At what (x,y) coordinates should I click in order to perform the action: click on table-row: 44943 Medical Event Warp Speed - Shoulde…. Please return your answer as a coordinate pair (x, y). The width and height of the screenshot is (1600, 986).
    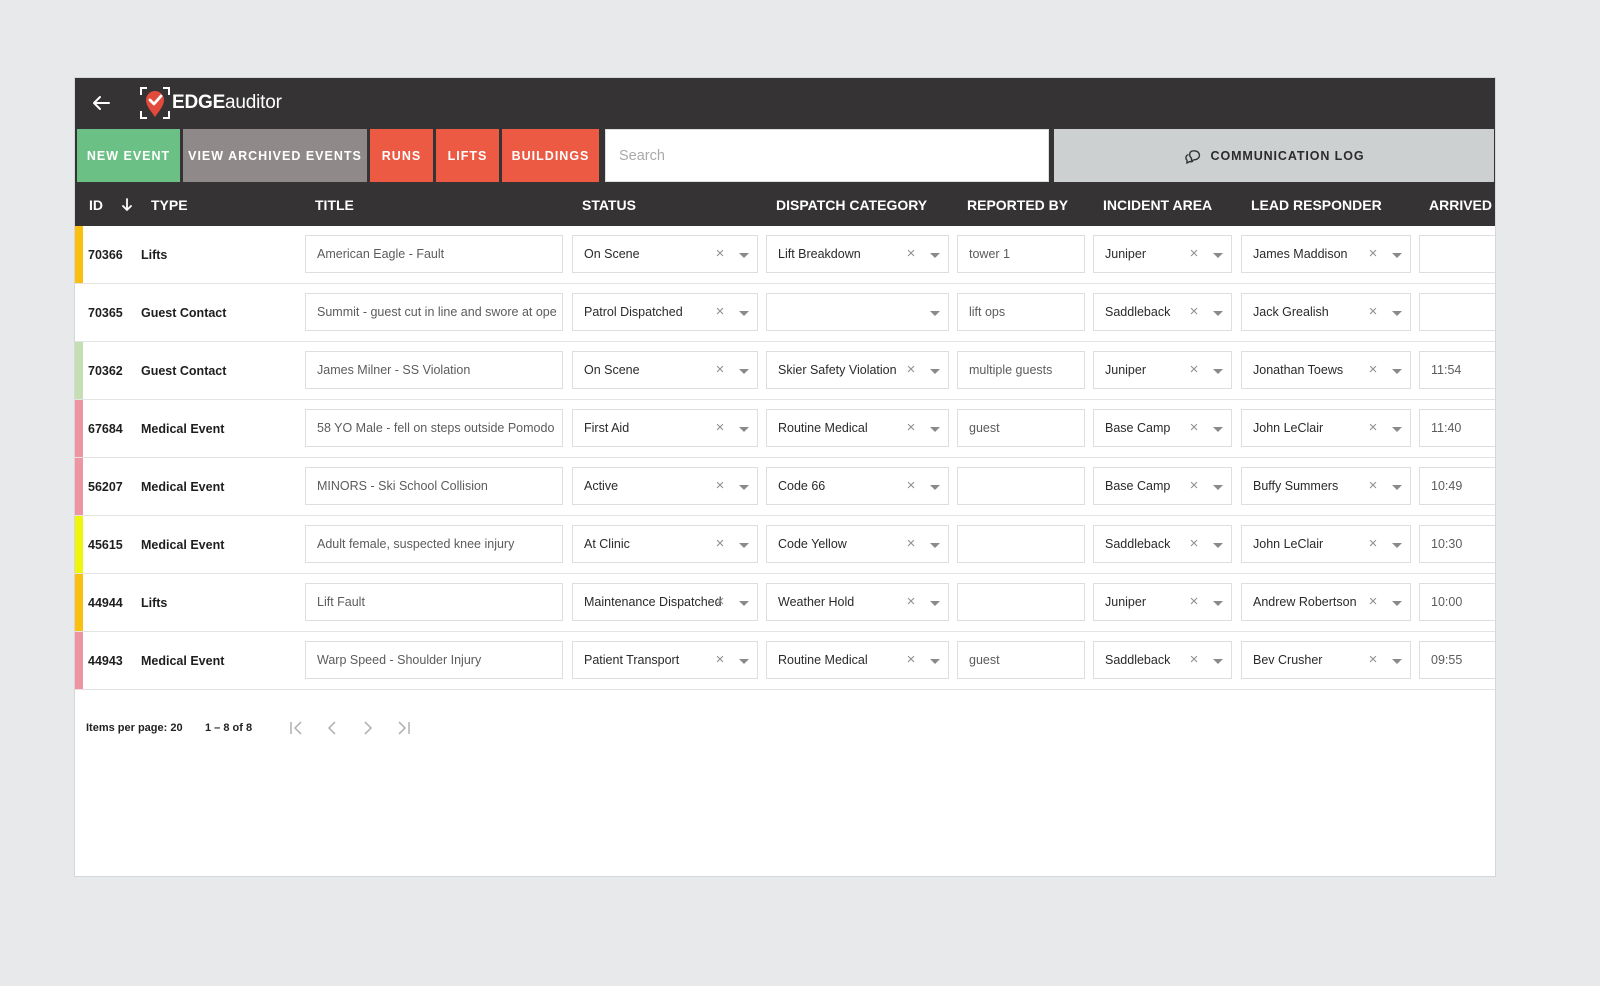
    Looking at the image, I should click on (785, 661).